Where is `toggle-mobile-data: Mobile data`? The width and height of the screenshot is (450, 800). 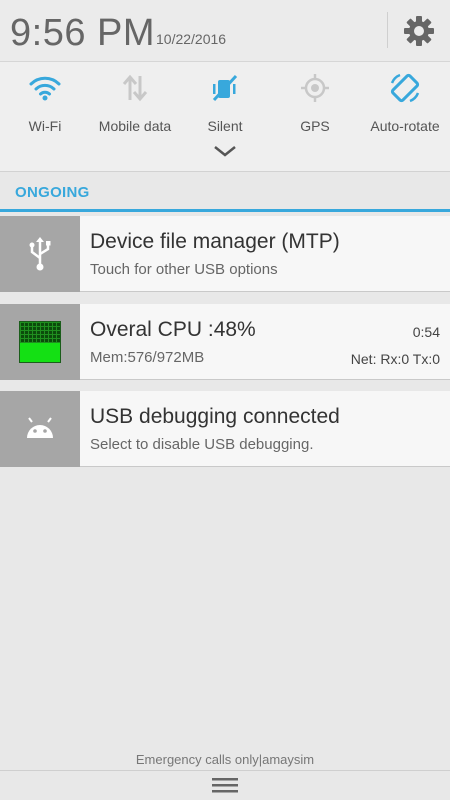
toggle-mobile-data: Mobile data is located at coordinates (135, 105).